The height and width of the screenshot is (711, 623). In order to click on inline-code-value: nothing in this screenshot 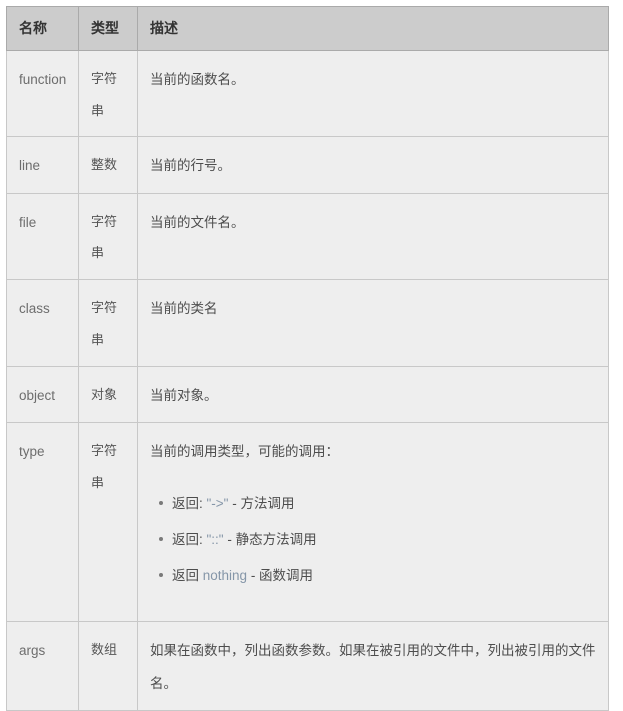, I will do `click(225, 576)`.